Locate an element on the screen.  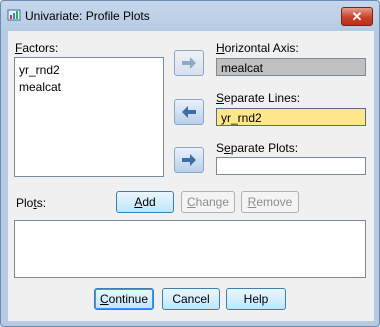
factors-label: Factors: is located at coordinates (37, 48).